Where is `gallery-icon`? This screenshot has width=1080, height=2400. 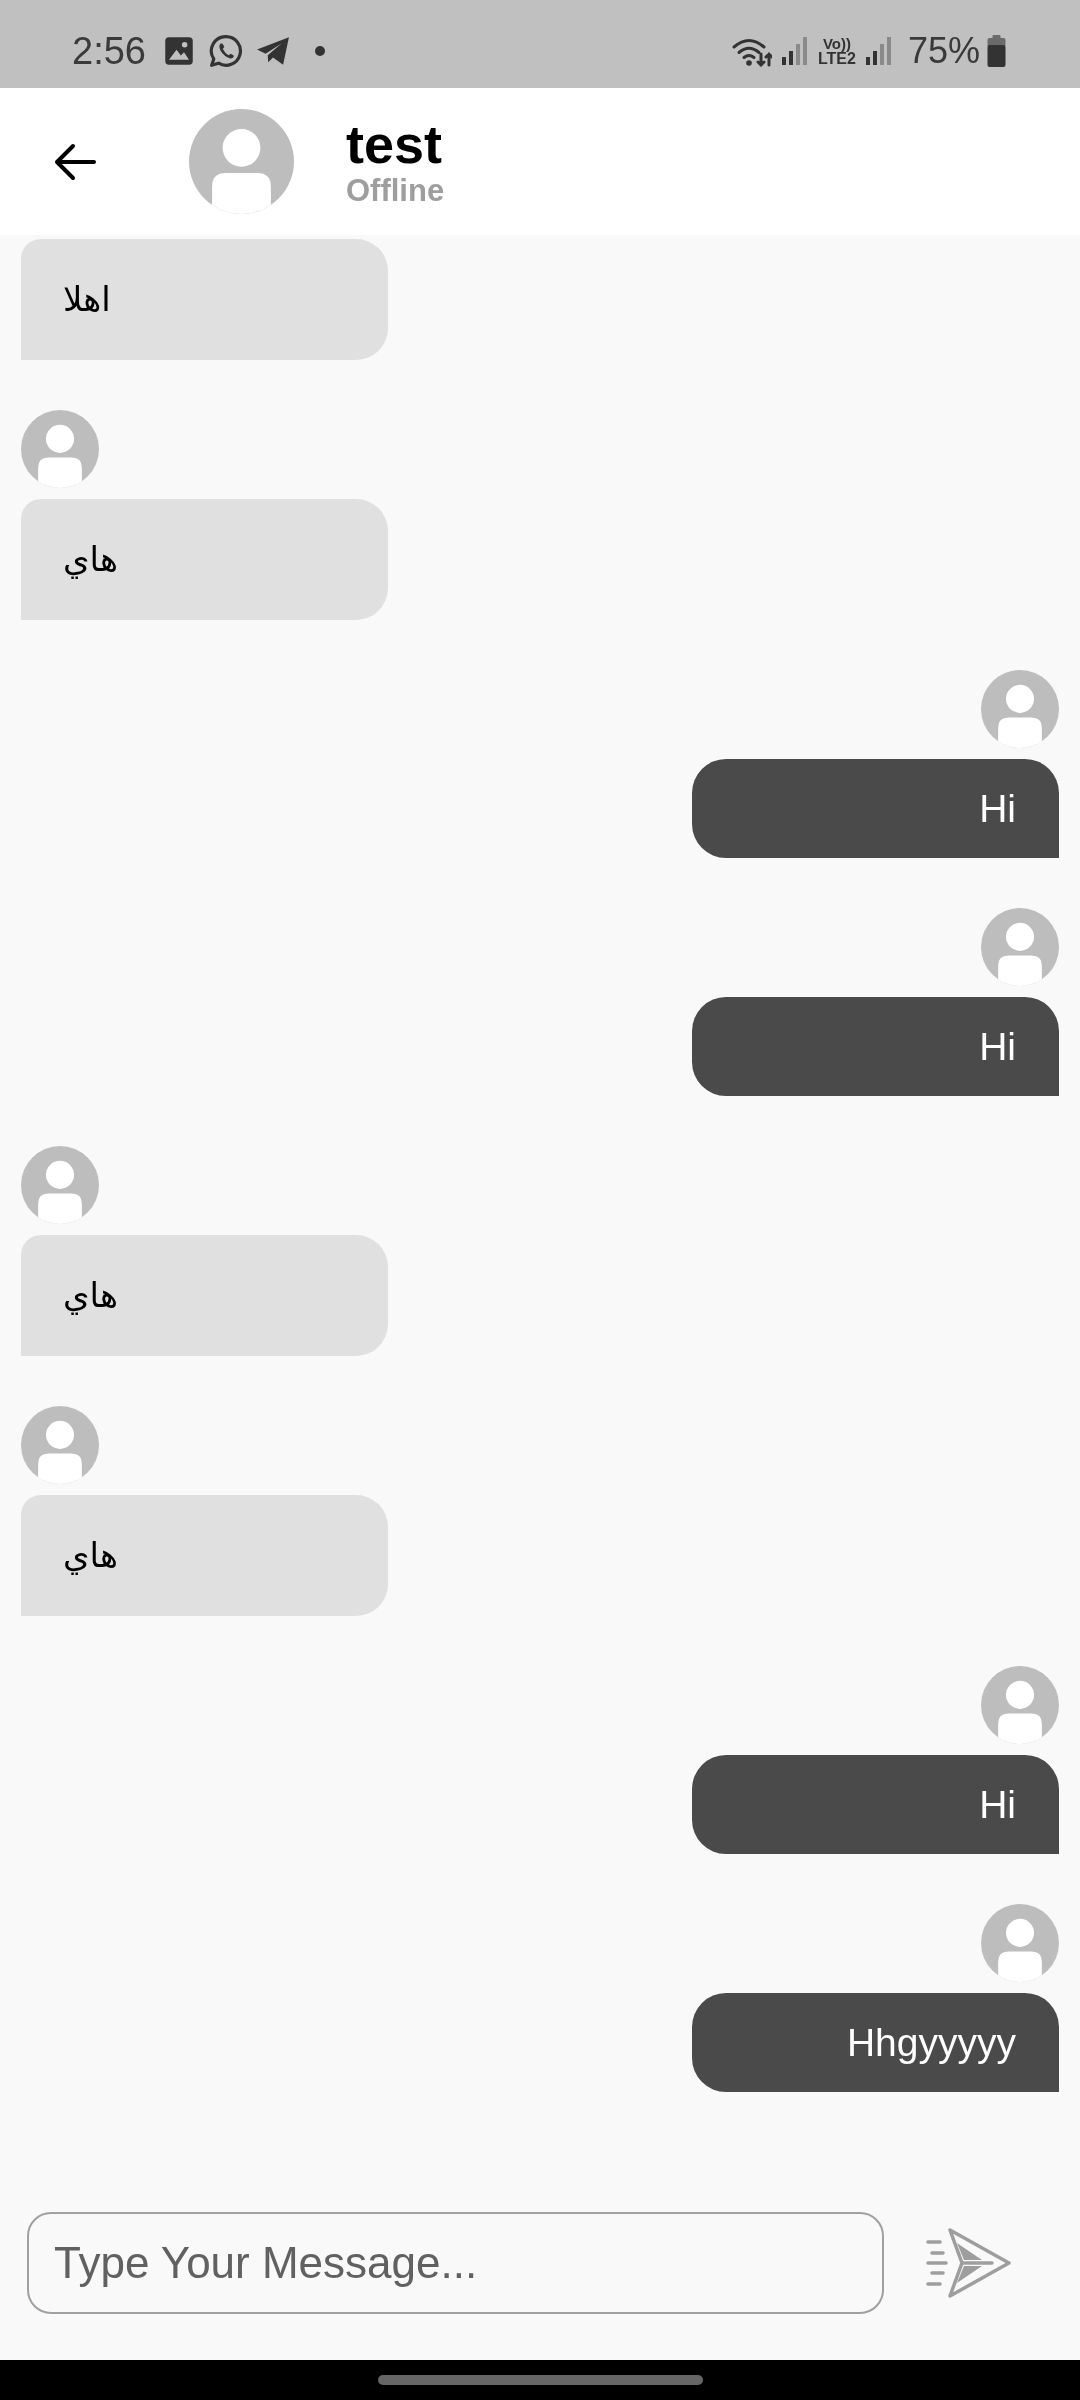
gallery-icon is located at coordinates (178, 51).